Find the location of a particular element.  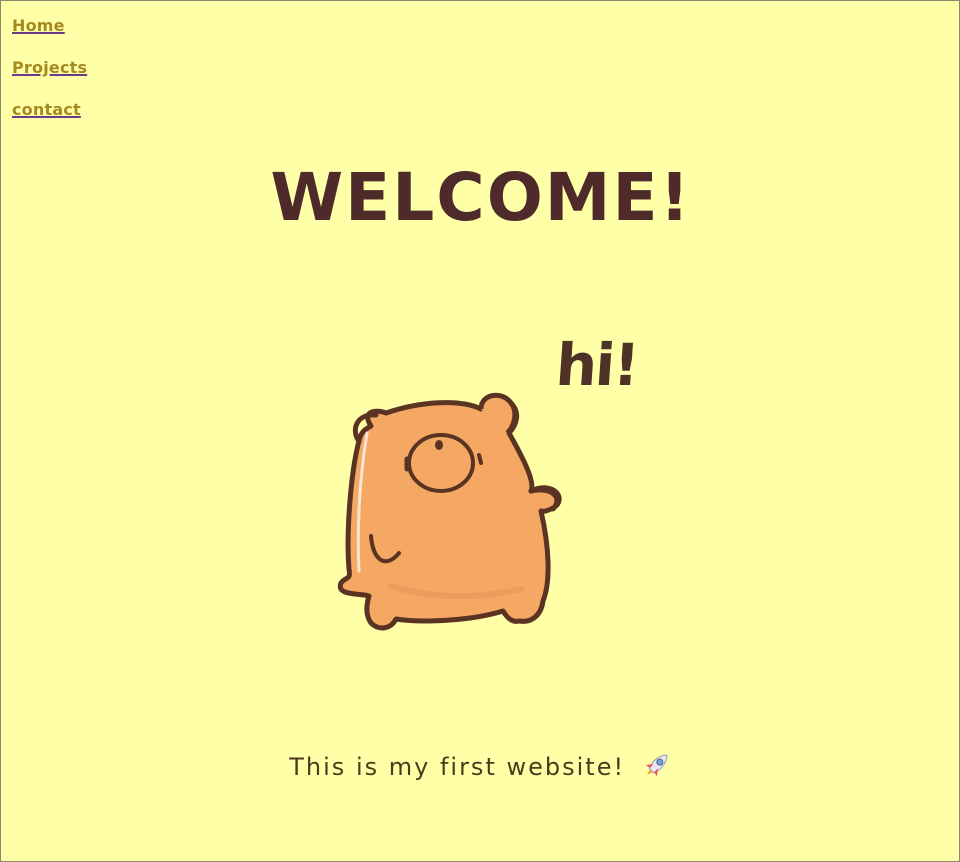

nav-link-contact: contact is located at coordinates (49, 109).